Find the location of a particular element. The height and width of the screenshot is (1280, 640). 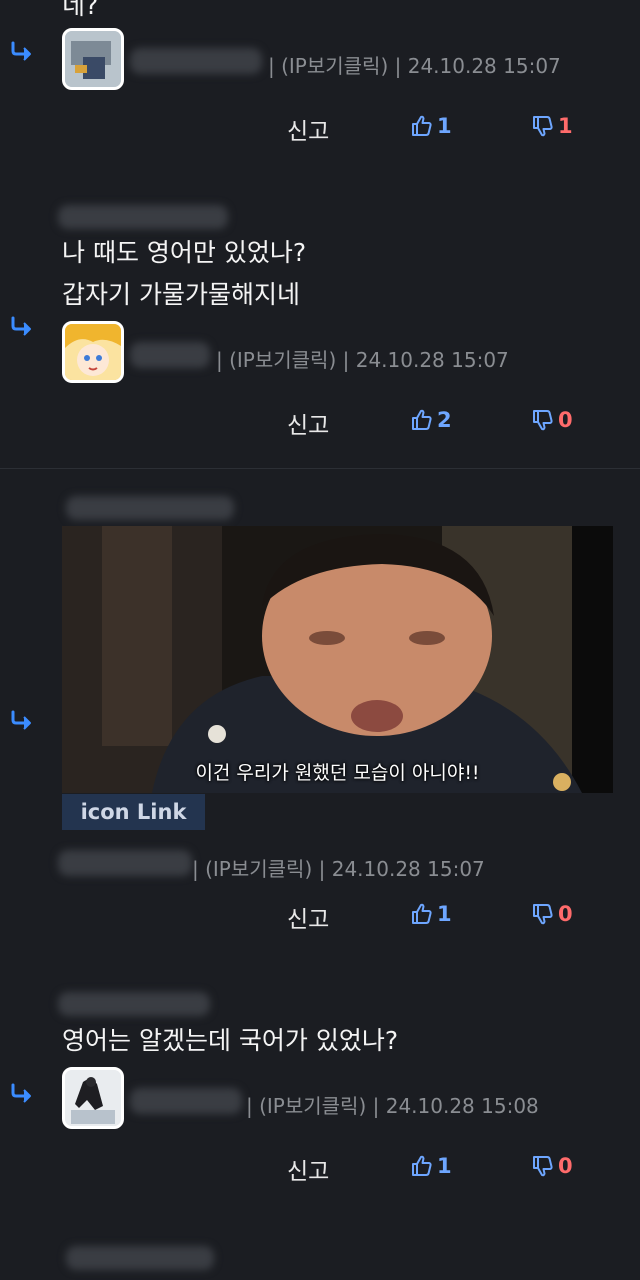

downvote-count: 1 is located at coordinates (565, 126).